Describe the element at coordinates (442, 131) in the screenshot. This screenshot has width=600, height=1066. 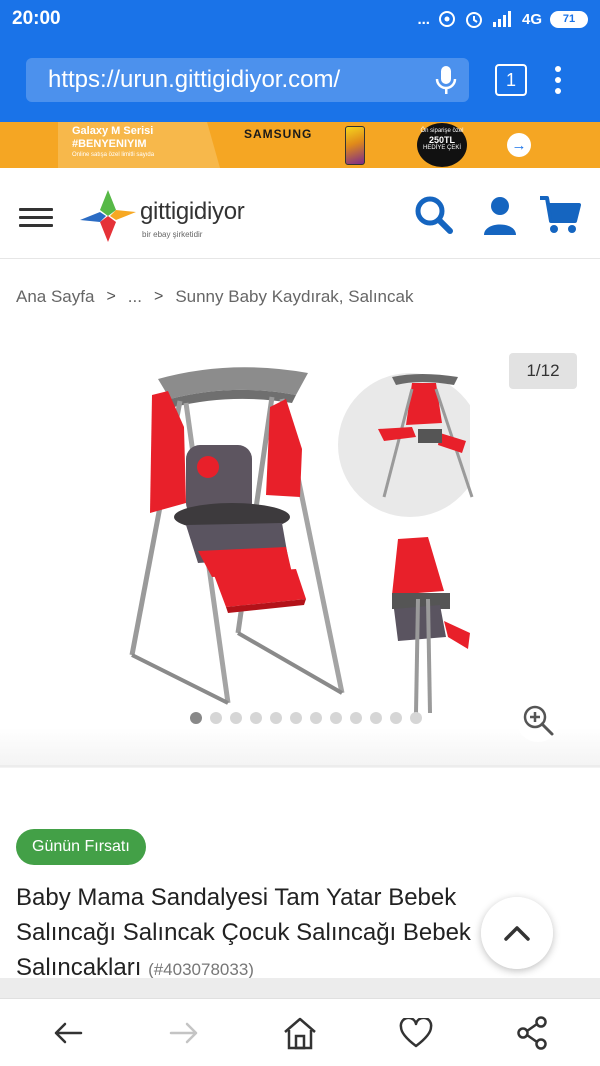
I see `ad-badge-top: Ön siparişe özel` at that location.